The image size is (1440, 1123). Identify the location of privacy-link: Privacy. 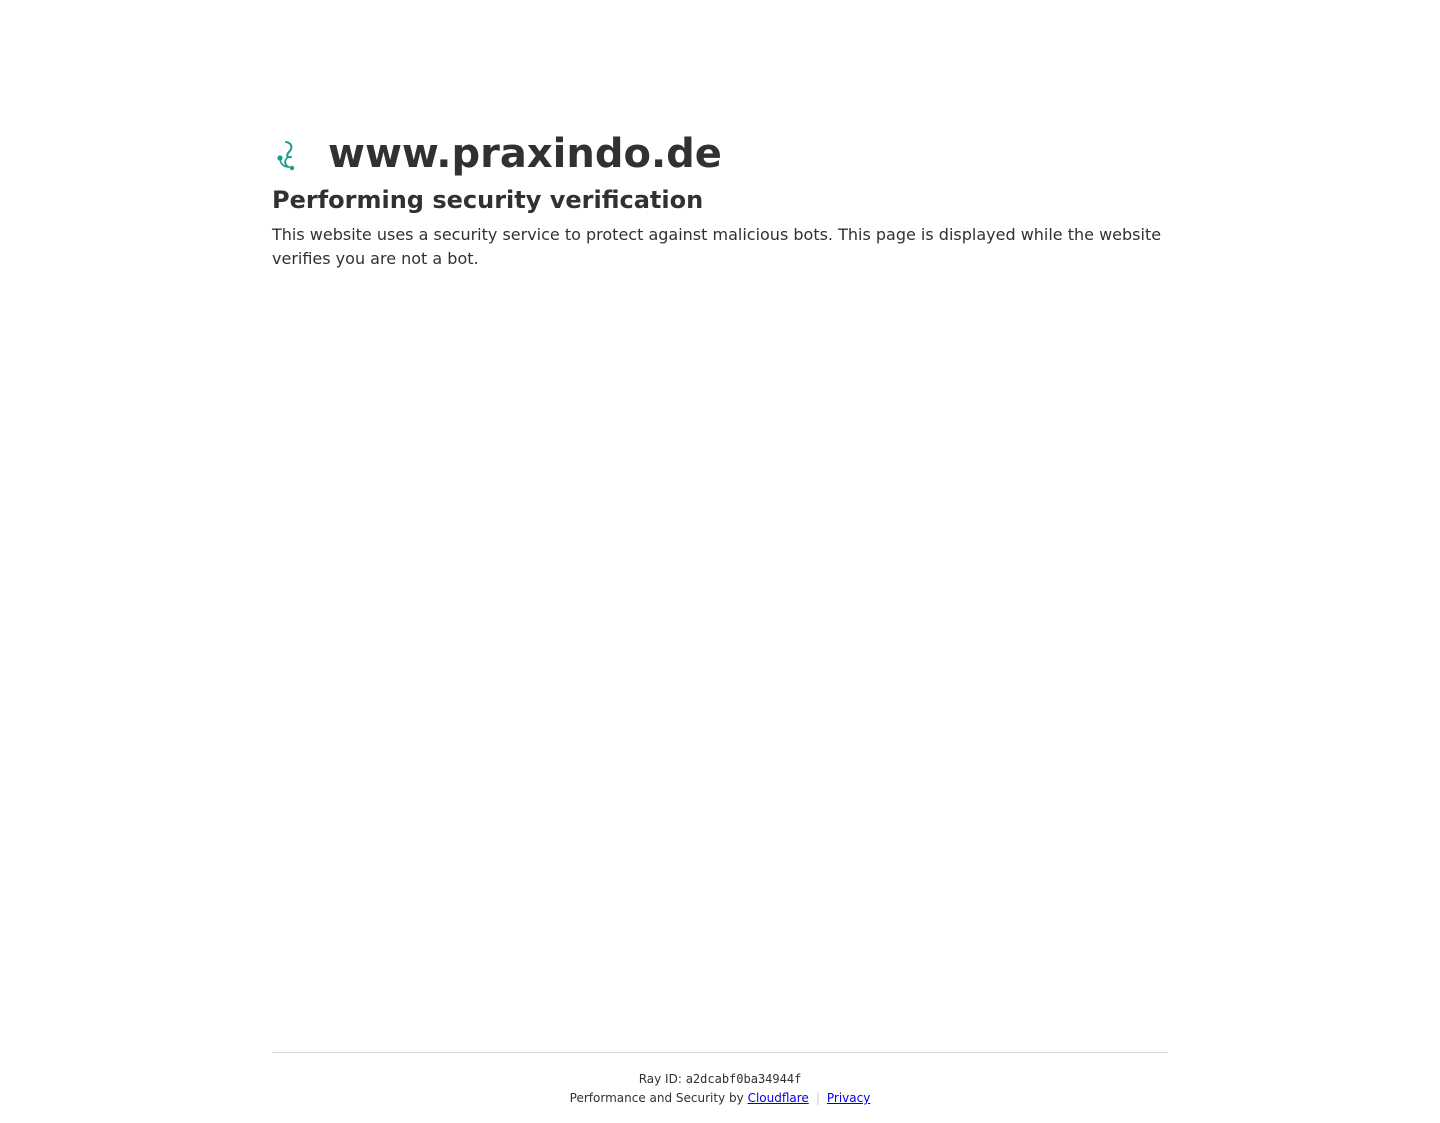
(848, 1098).